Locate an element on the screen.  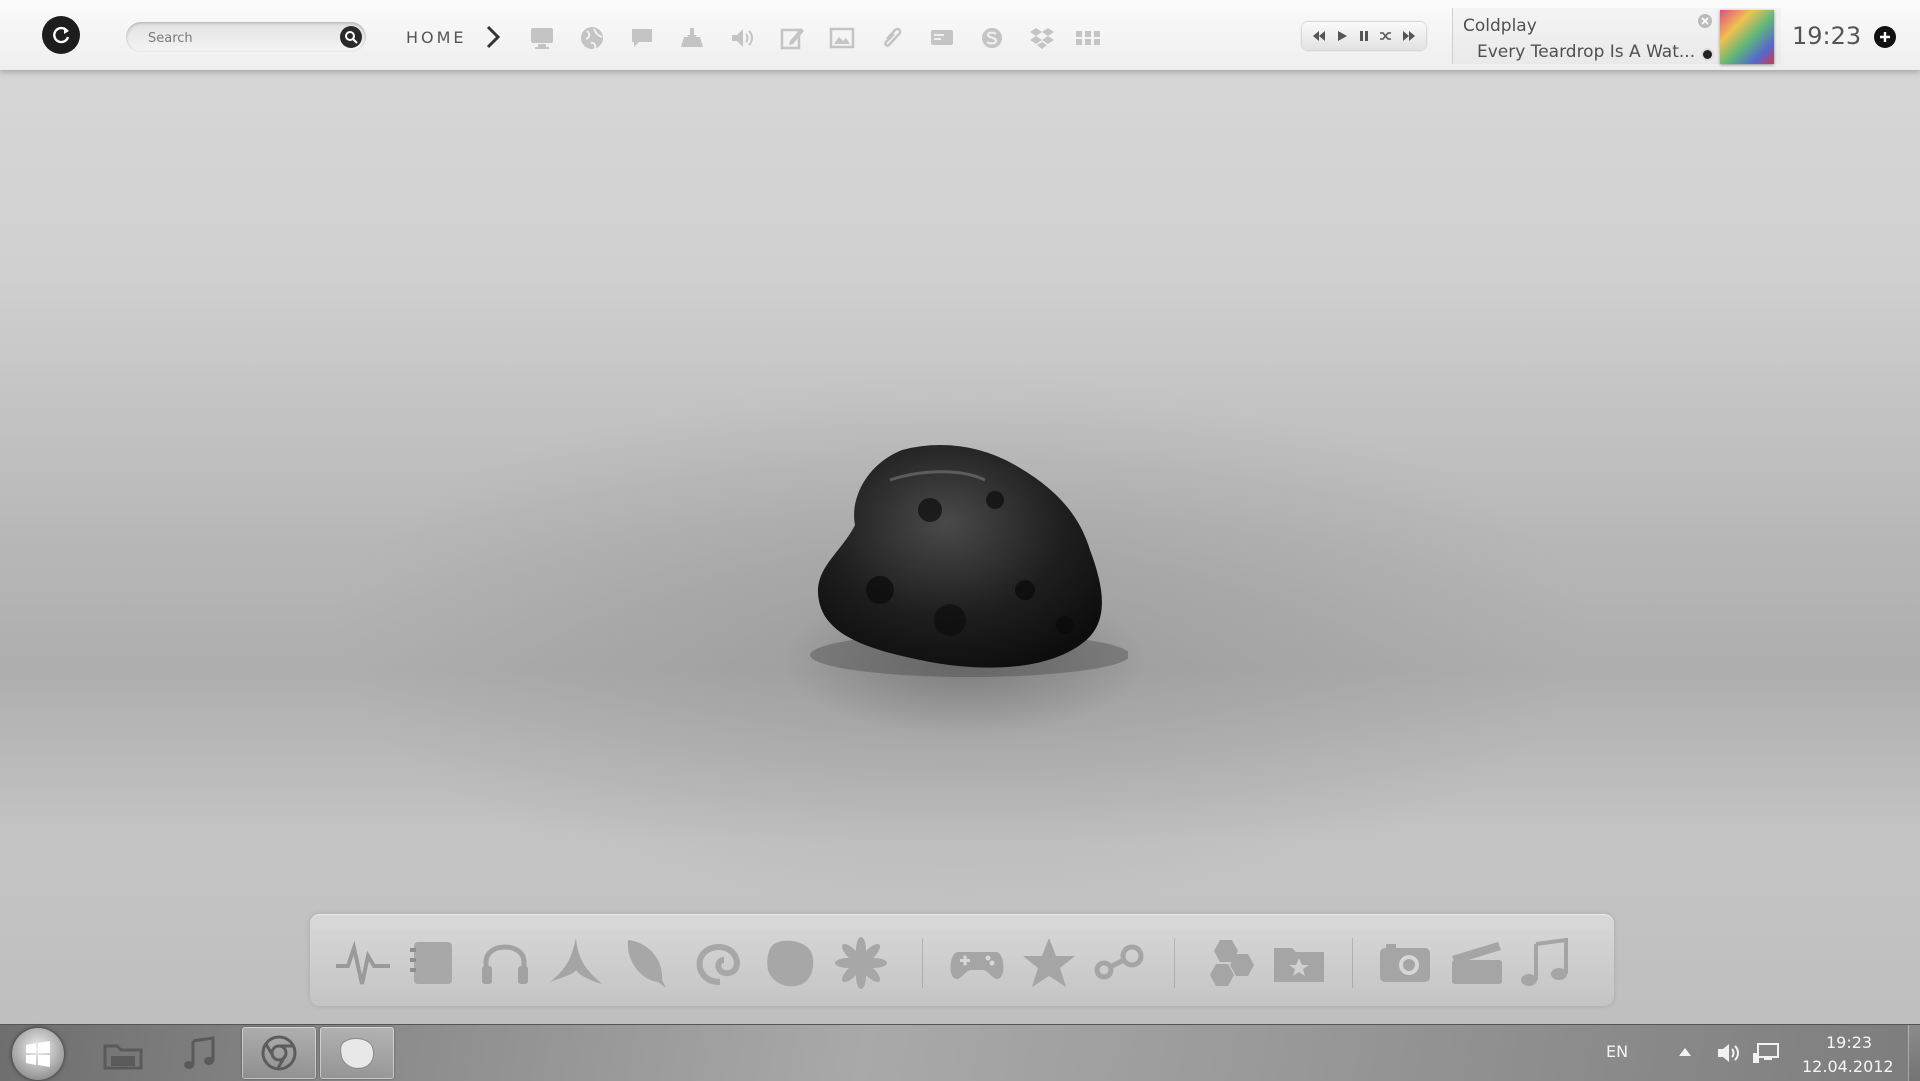
search-icon is located at coordinates (351, 37).